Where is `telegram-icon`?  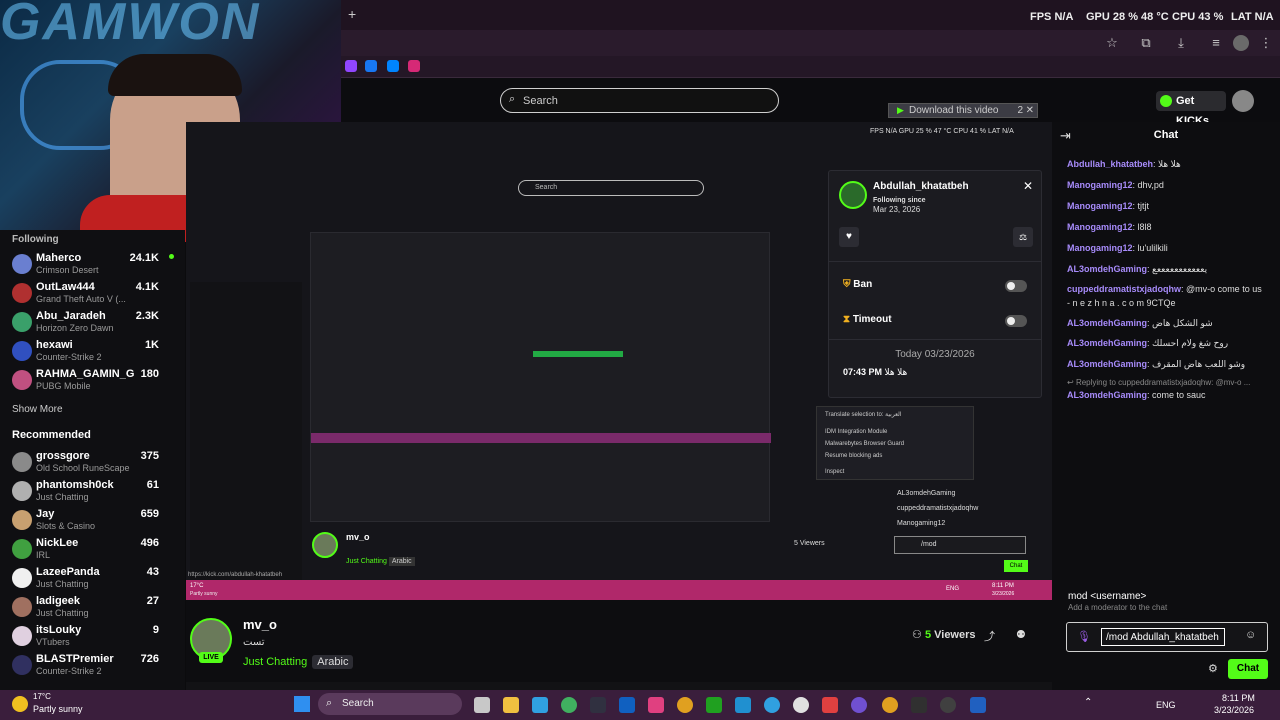 telegram-icon is located at coordinates (772, 705).